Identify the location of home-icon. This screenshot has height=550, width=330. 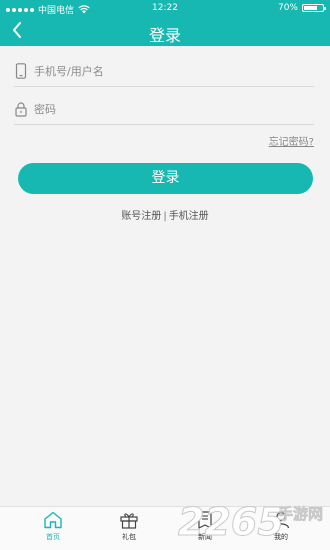
(53, 520).